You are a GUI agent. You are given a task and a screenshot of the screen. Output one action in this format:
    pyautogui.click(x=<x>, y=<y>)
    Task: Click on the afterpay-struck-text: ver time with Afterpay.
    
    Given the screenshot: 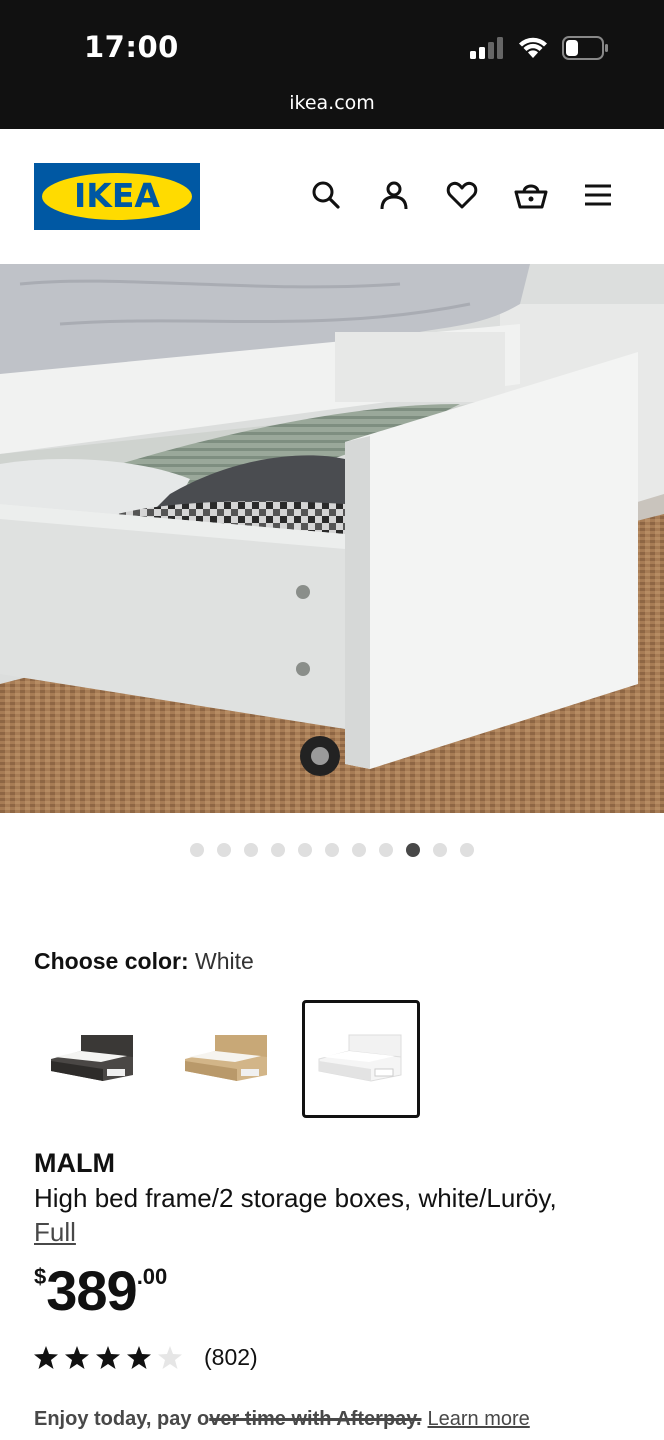 What is the action you would take?
    pyautogui.click(x=315, y=1419)
    